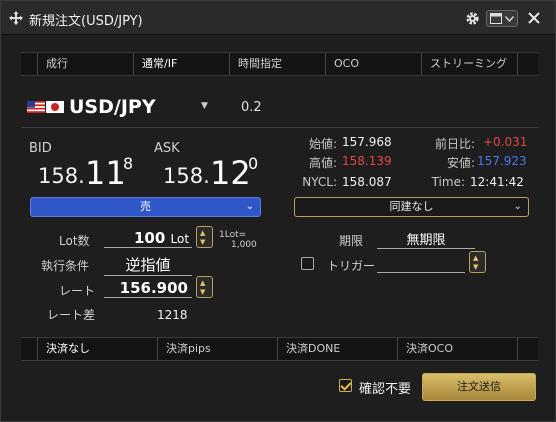 Image resolution: width=556 pixels, height=422 pixels. I want to click on pair-dropdown-icon: ▼, so click(204, 106).